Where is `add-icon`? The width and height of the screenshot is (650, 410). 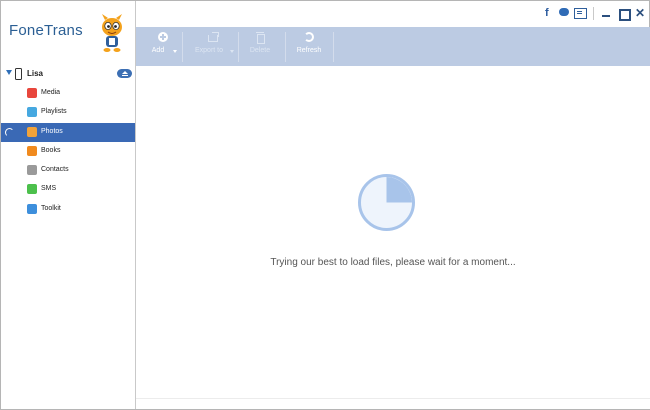 add-icon is located at coordinates (163, 37).